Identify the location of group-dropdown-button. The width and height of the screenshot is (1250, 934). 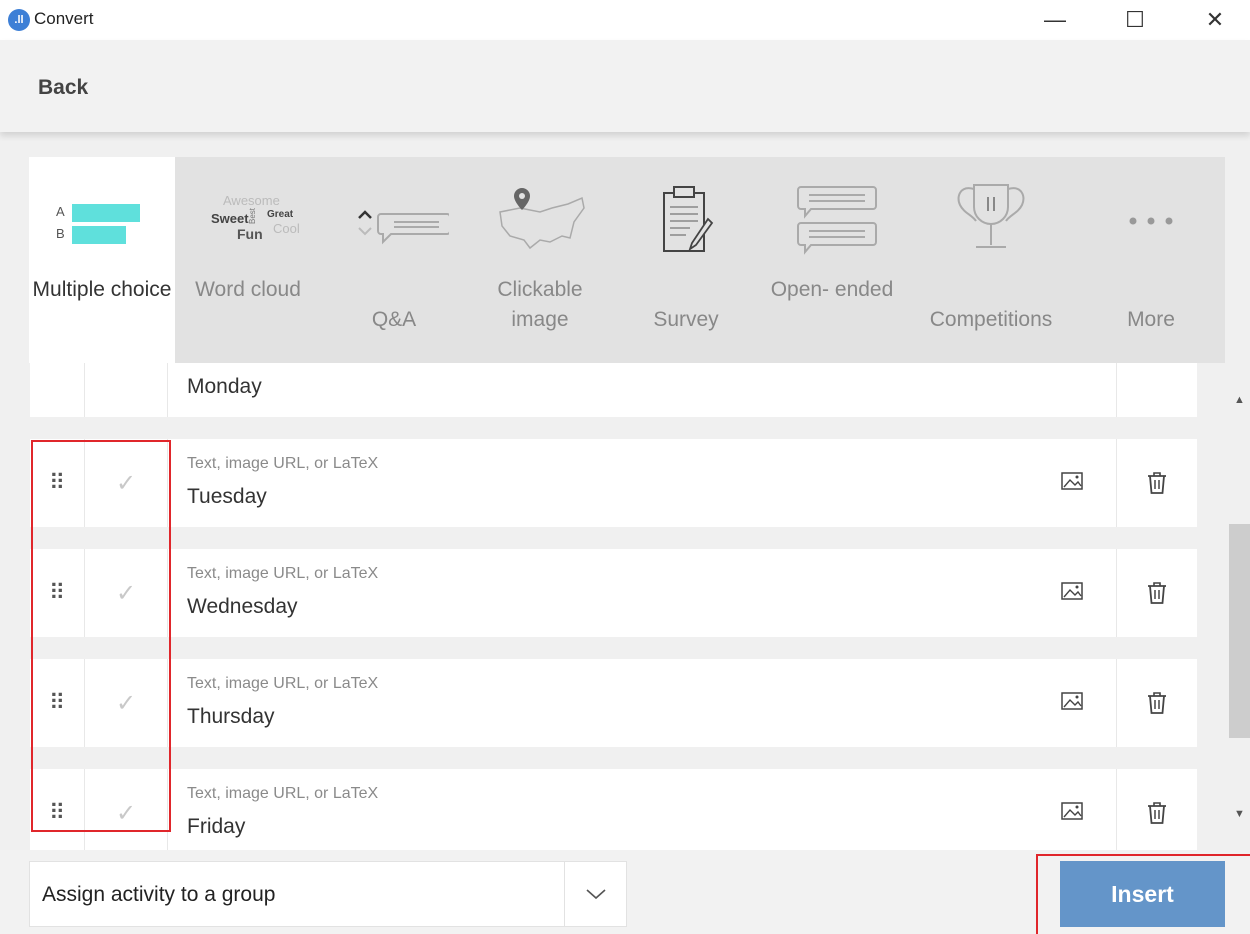
(595, 894).